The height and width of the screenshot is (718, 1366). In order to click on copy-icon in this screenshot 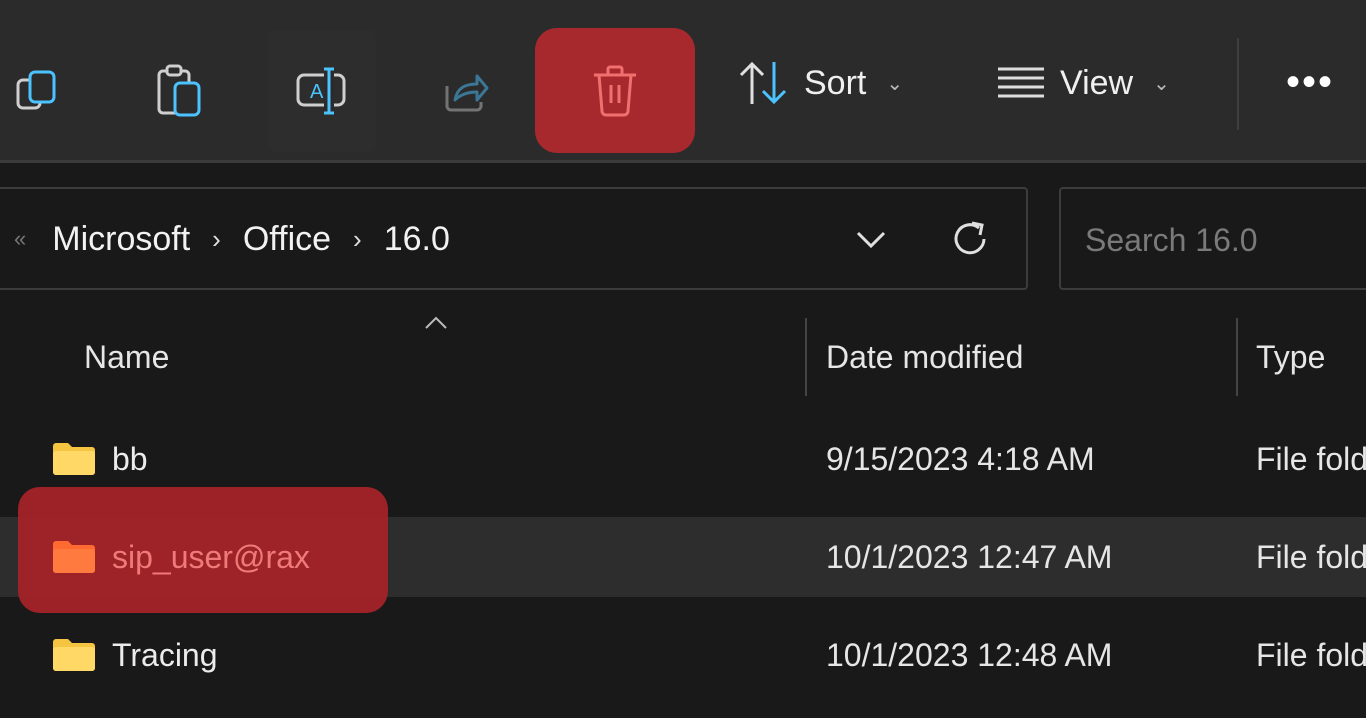, I will do `click(36, 90)`.